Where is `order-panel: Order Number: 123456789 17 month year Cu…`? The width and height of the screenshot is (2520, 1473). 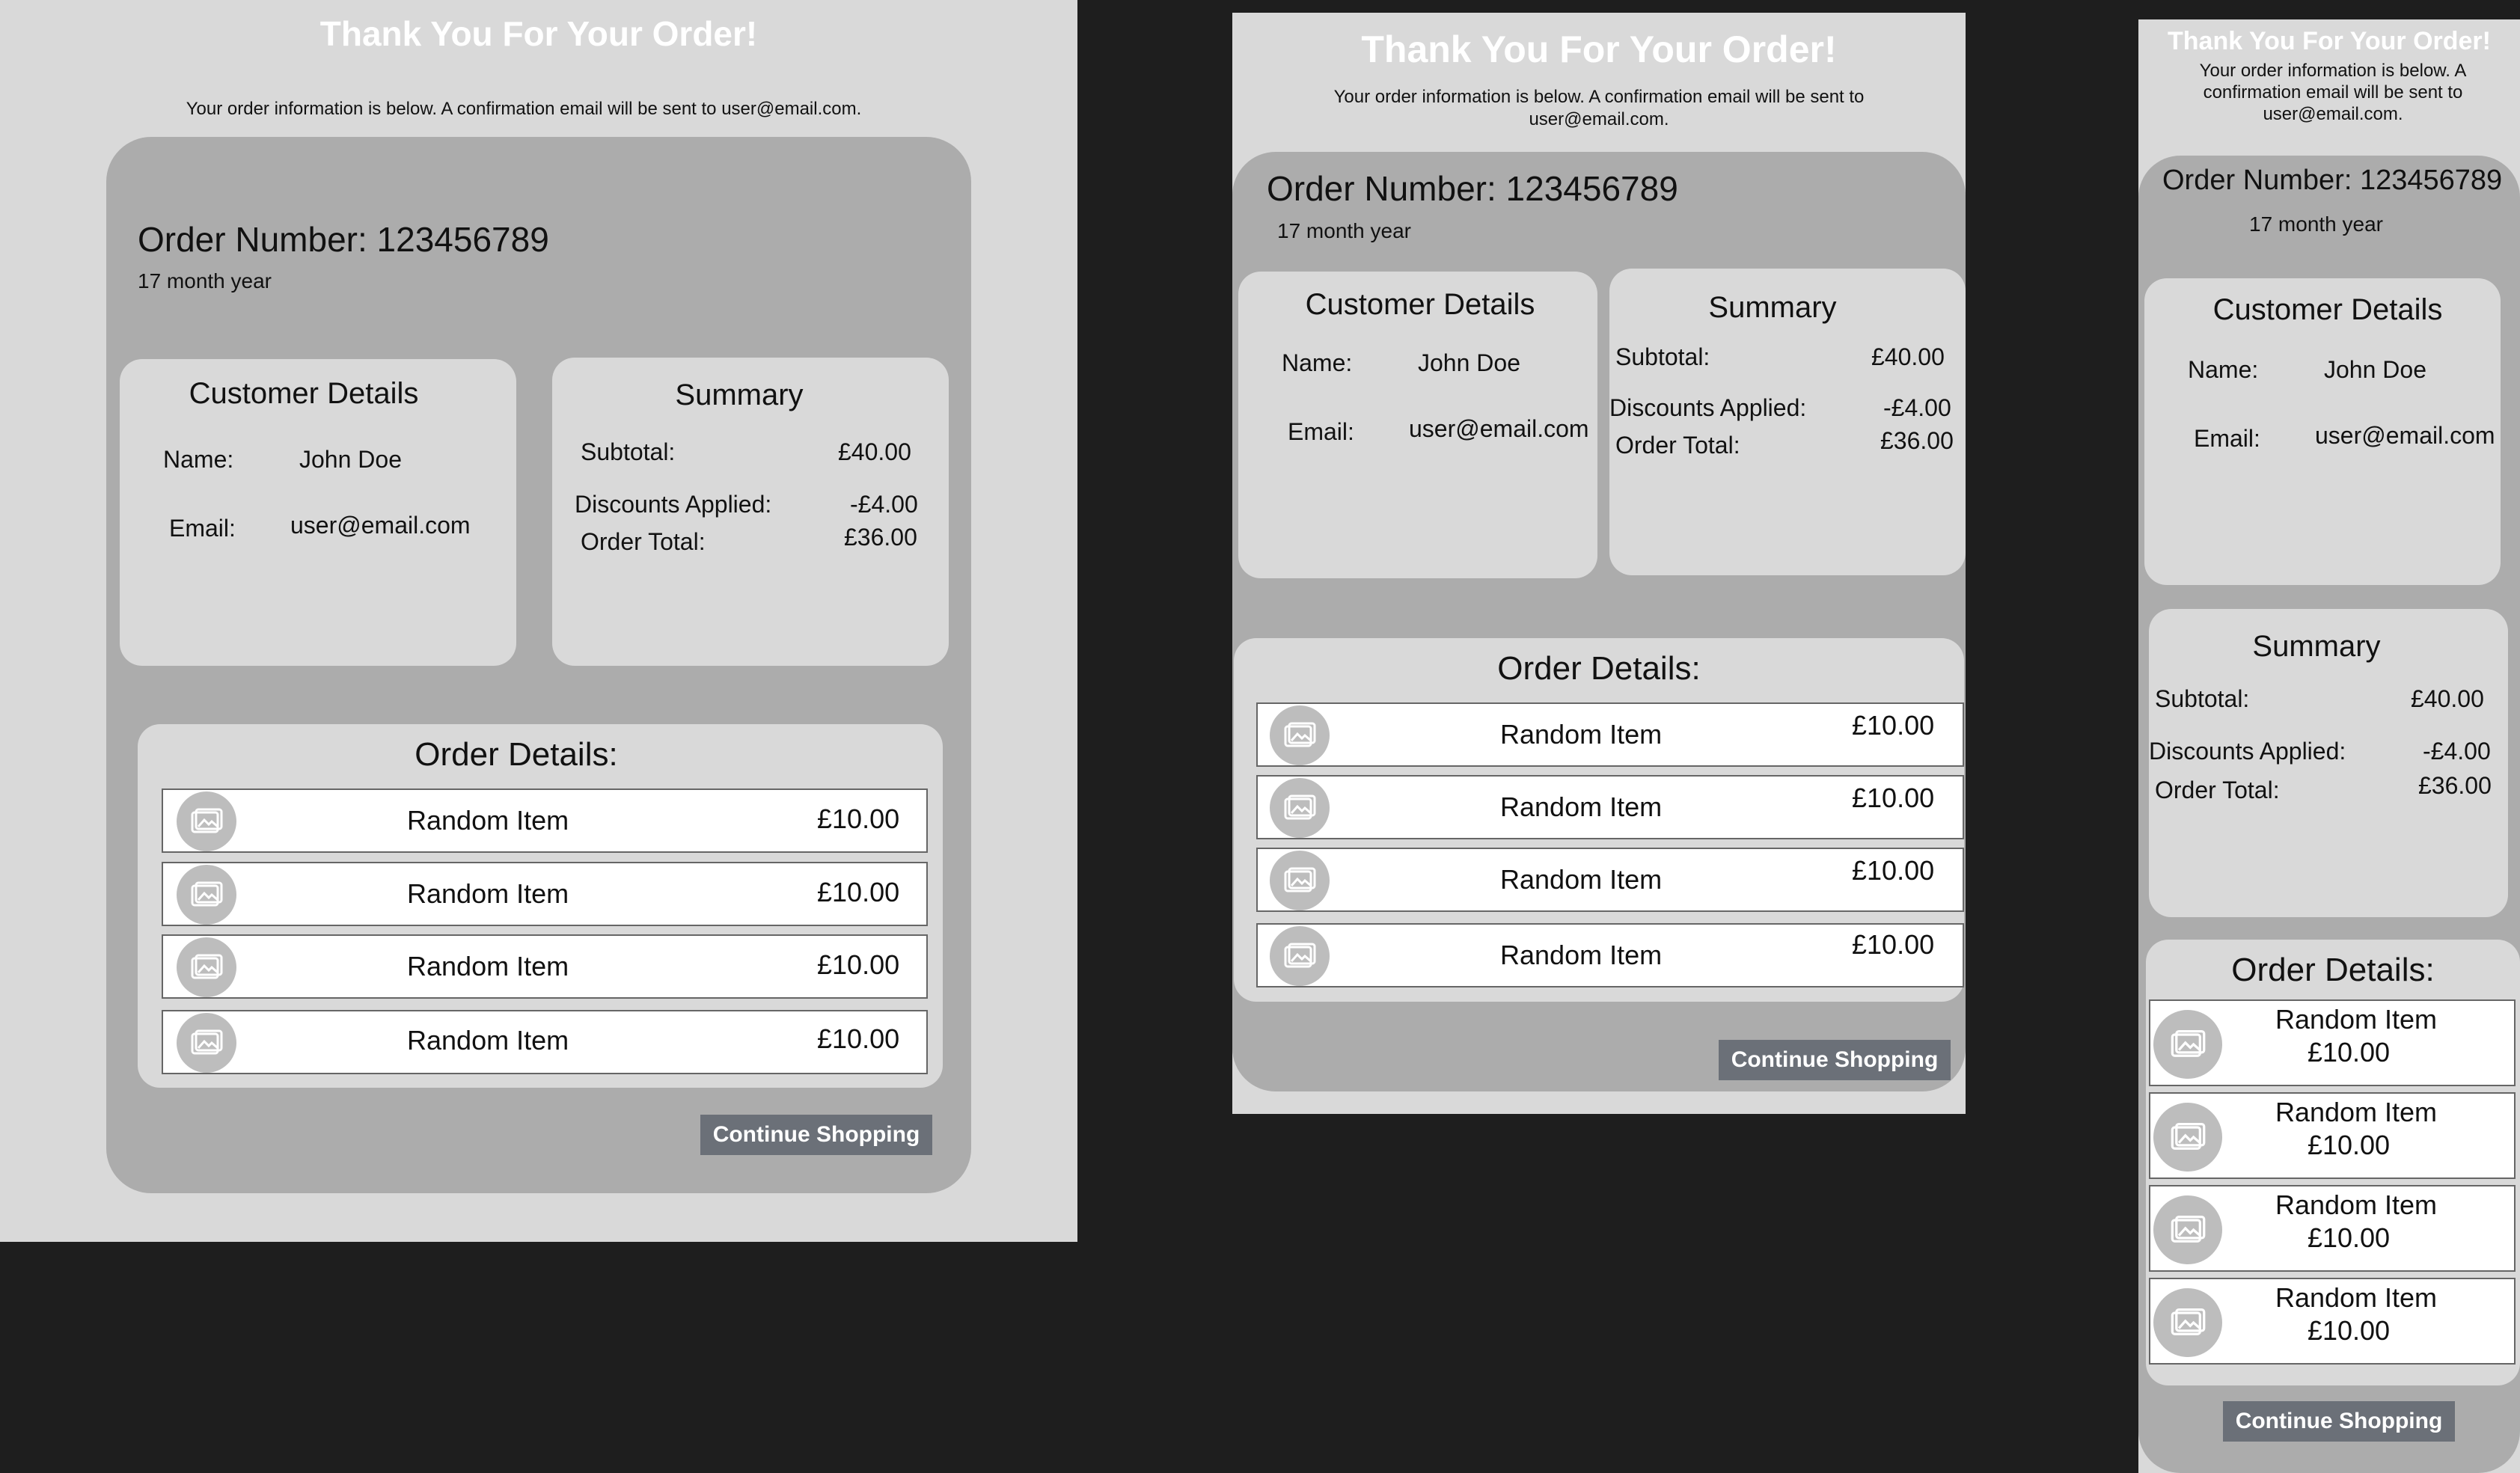 order-panel: Order Number: 123456789 17 month year Cu… is located at coordinates (2329, 814).